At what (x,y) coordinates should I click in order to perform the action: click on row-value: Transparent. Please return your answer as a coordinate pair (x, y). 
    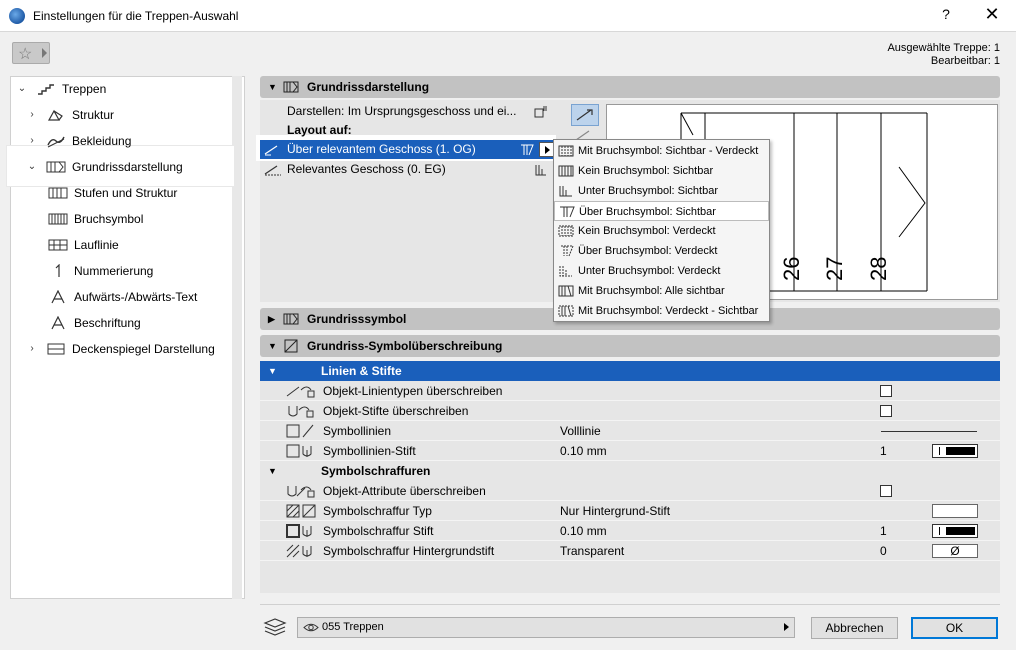
    Looking at the image, I should click on (592, 551).